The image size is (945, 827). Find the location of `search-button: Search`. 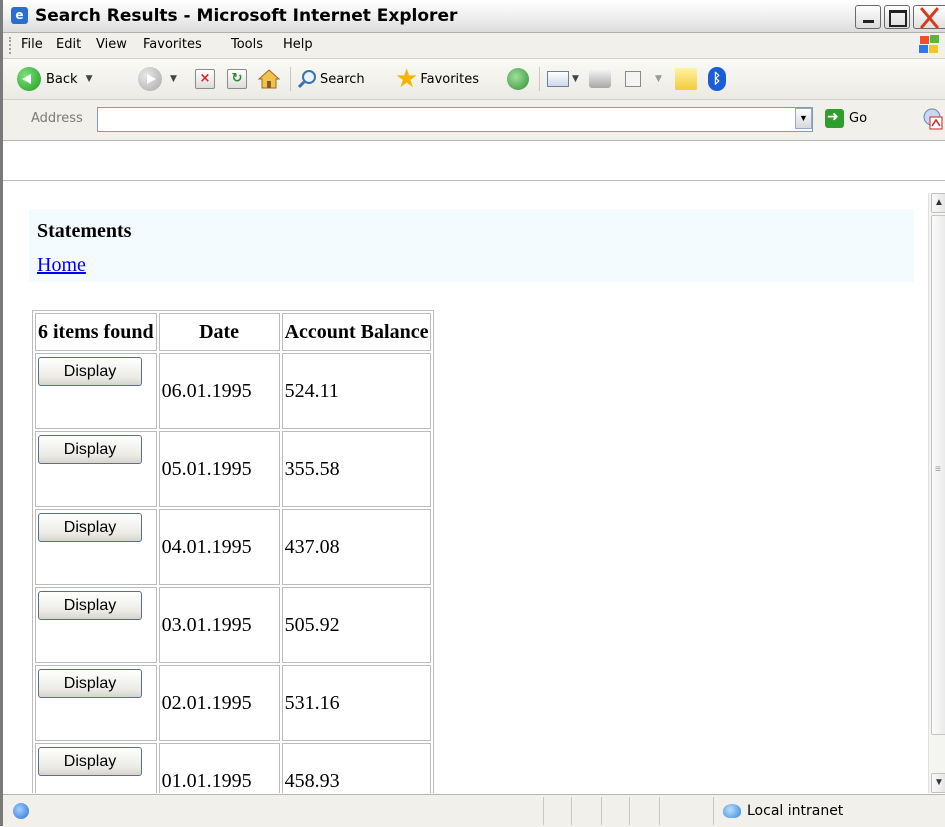

search-button: Search is located at coordinates (331, 79).